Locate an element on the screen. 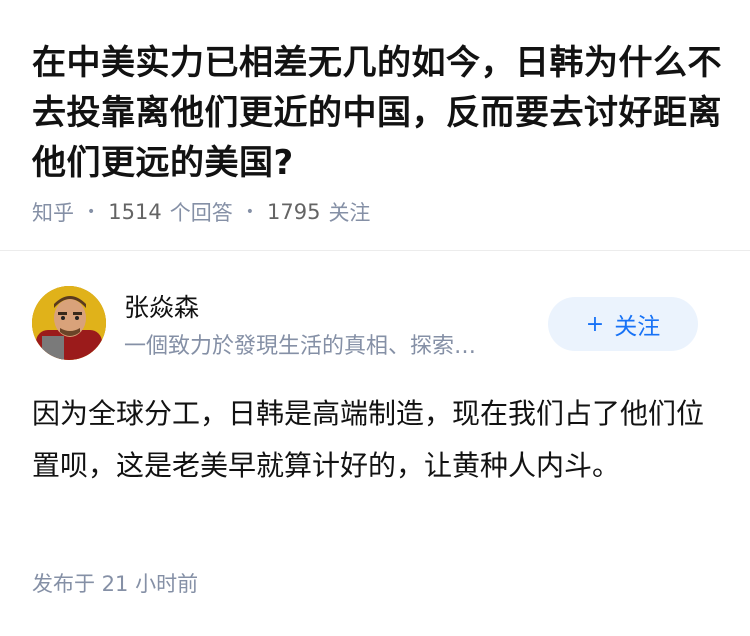  author-name: 张焱森 is located at coordinates (161, 306).